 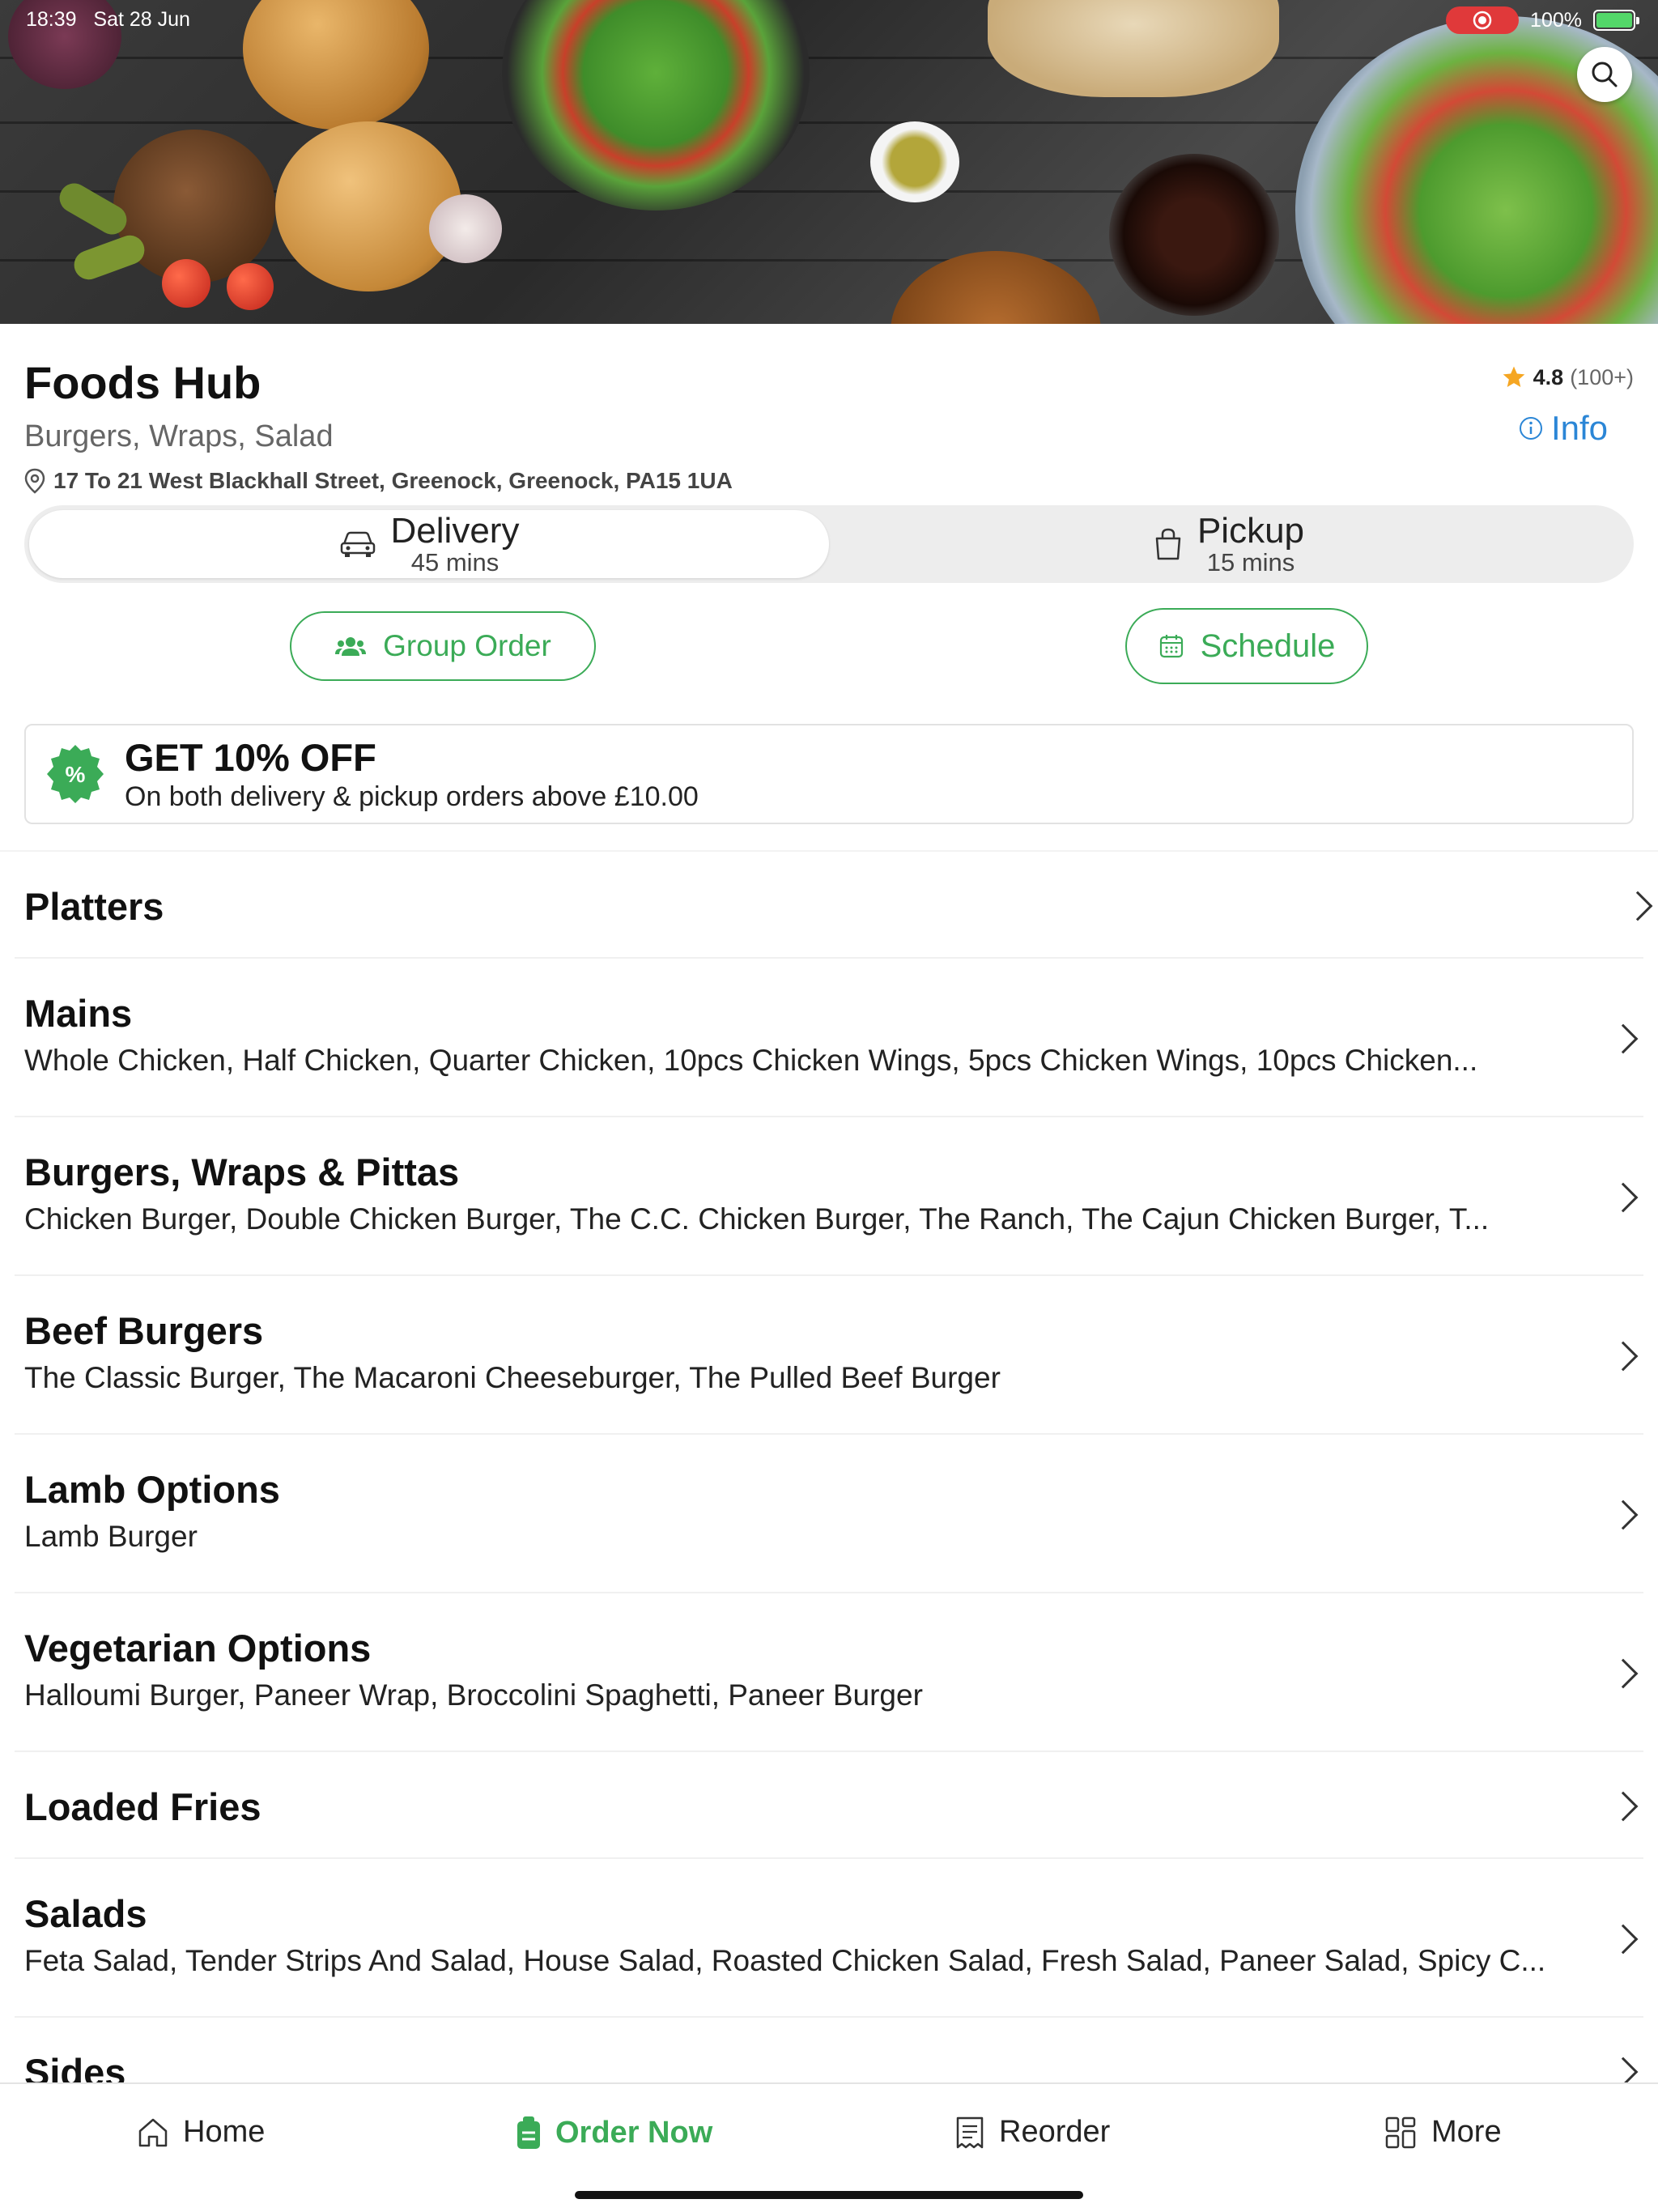 I want to click on search-icon, so click(x=1605, y=75).